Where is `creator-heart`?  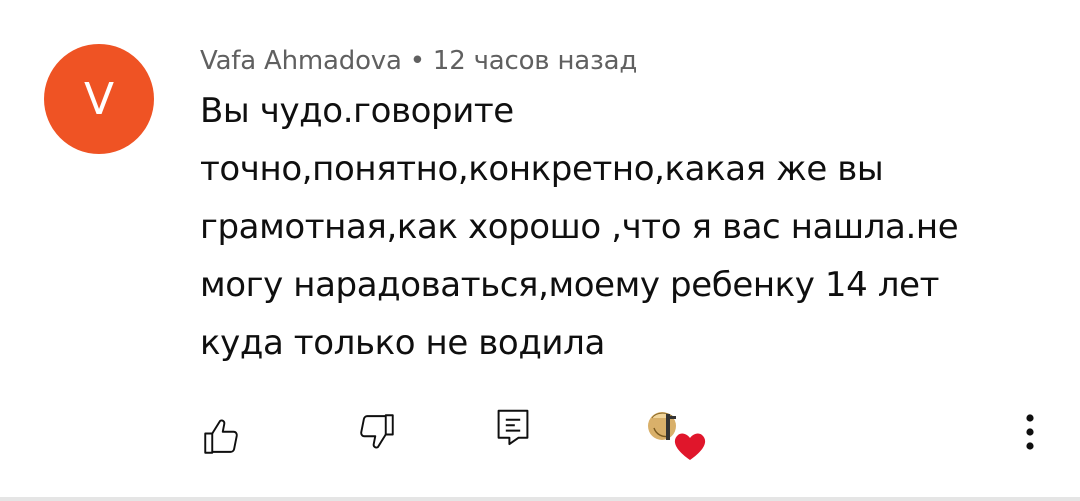 creator-heart is located at coordinates (675, 434).